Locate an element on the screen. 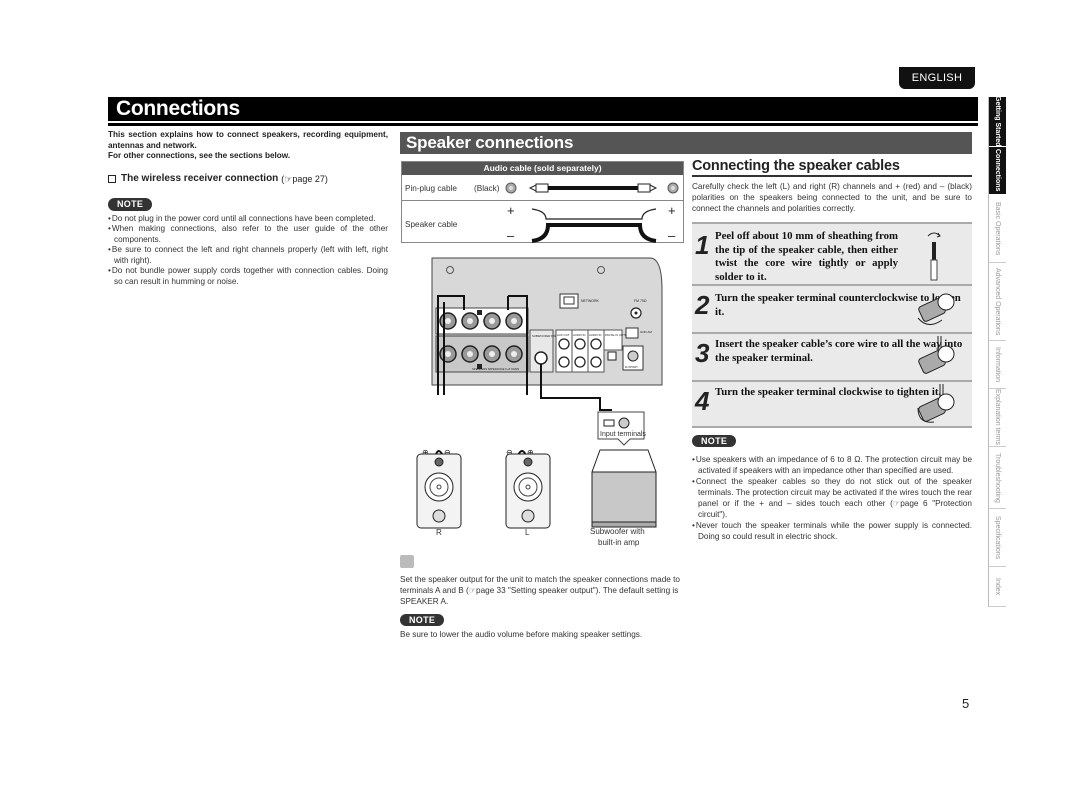 The height and width of the screenshot is (801, 1080). terminal-insert-icon is located at coordinates (936, 355).